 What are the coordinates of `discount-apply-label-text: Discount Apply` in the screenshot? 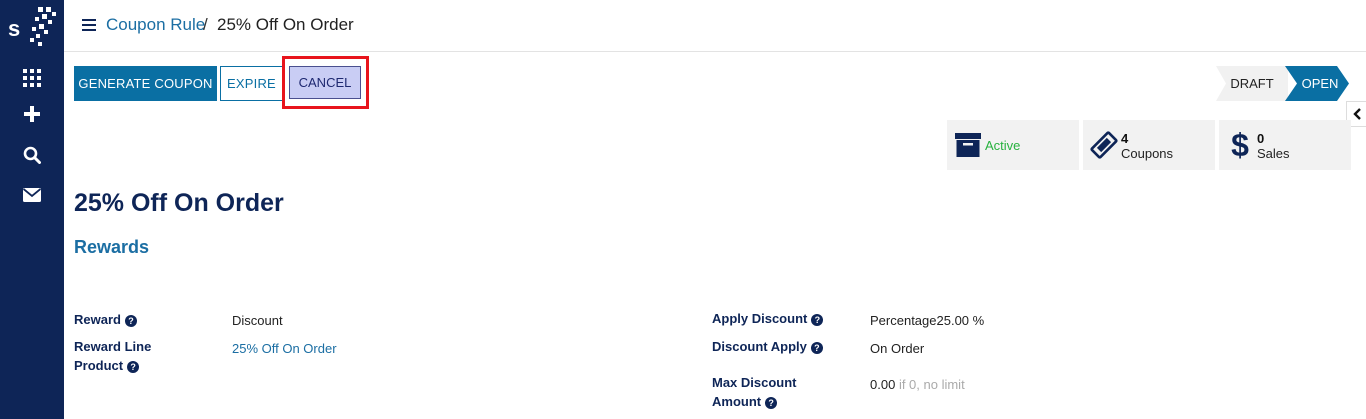 It's located at (759, 346).